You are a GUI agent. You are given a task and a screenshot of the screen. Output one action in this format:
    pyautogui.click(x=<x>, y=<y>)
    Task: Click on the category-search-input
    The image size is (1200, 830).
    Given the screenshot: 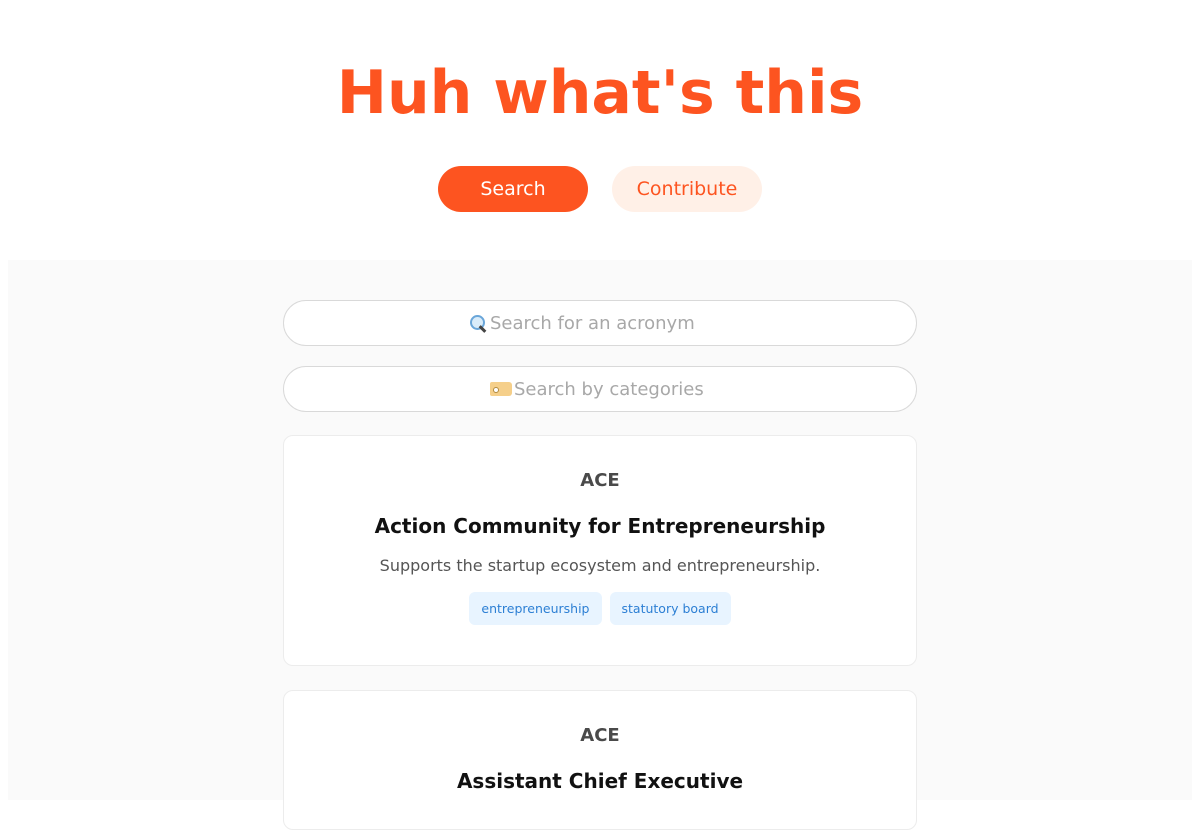 What is the action you would take?
    pyautogui.click(x=612, y=389)
    